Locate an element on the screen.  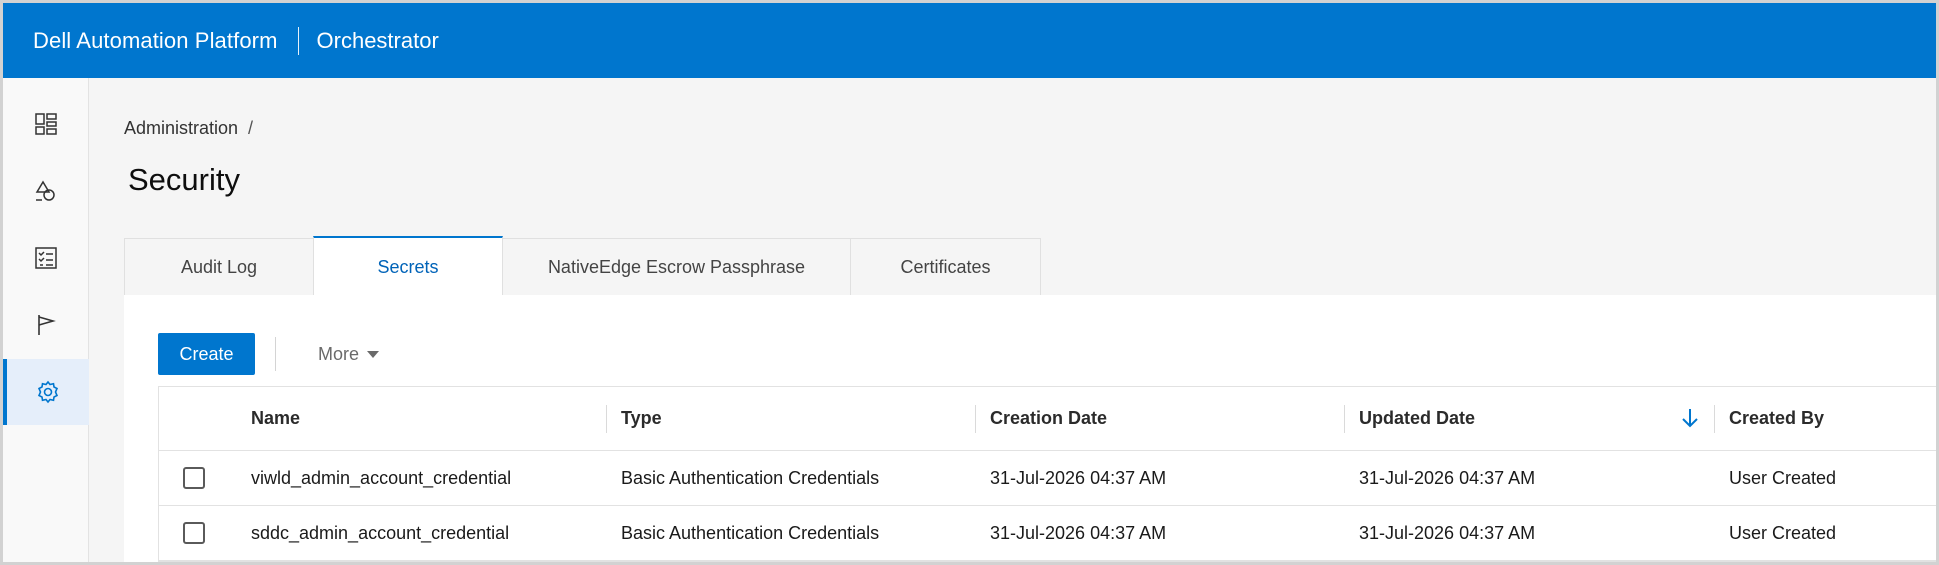
header-divider is located at coordinates (298, 40).